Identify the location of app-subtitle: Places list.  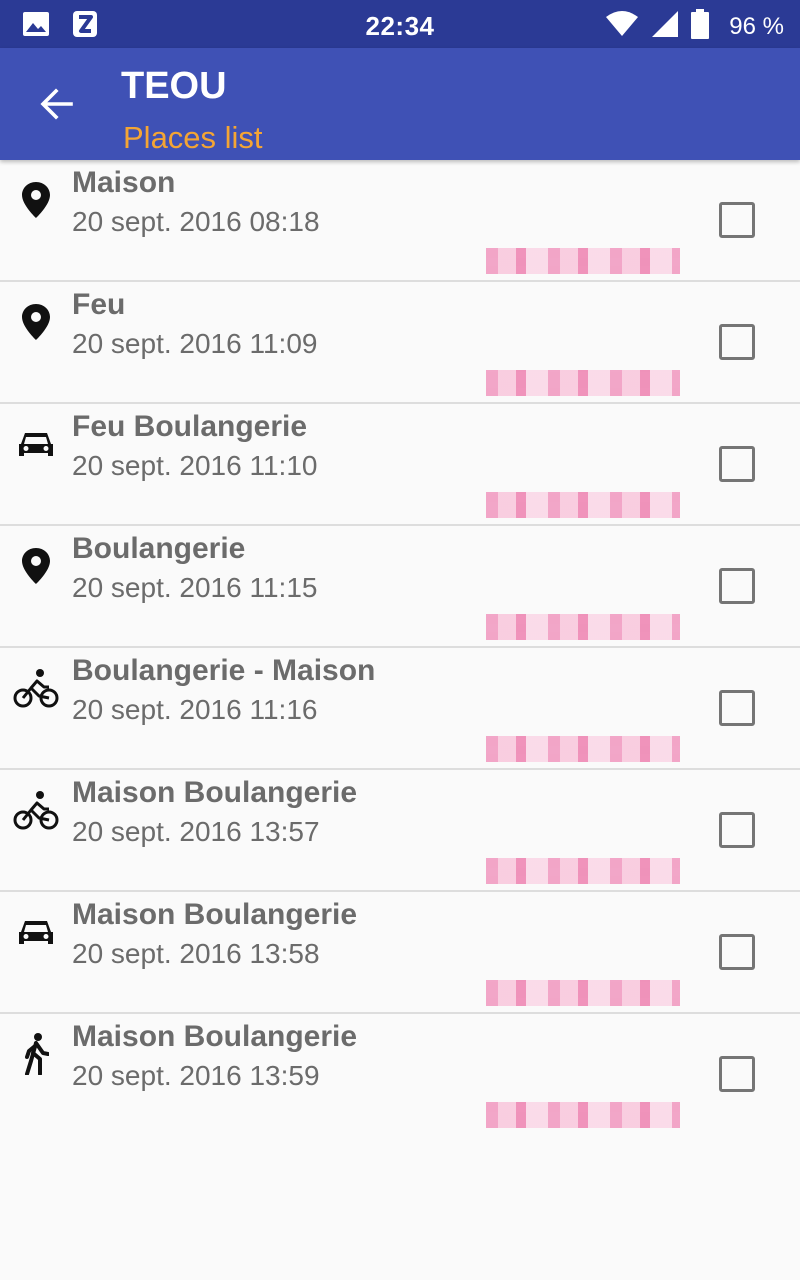
(193, 137).